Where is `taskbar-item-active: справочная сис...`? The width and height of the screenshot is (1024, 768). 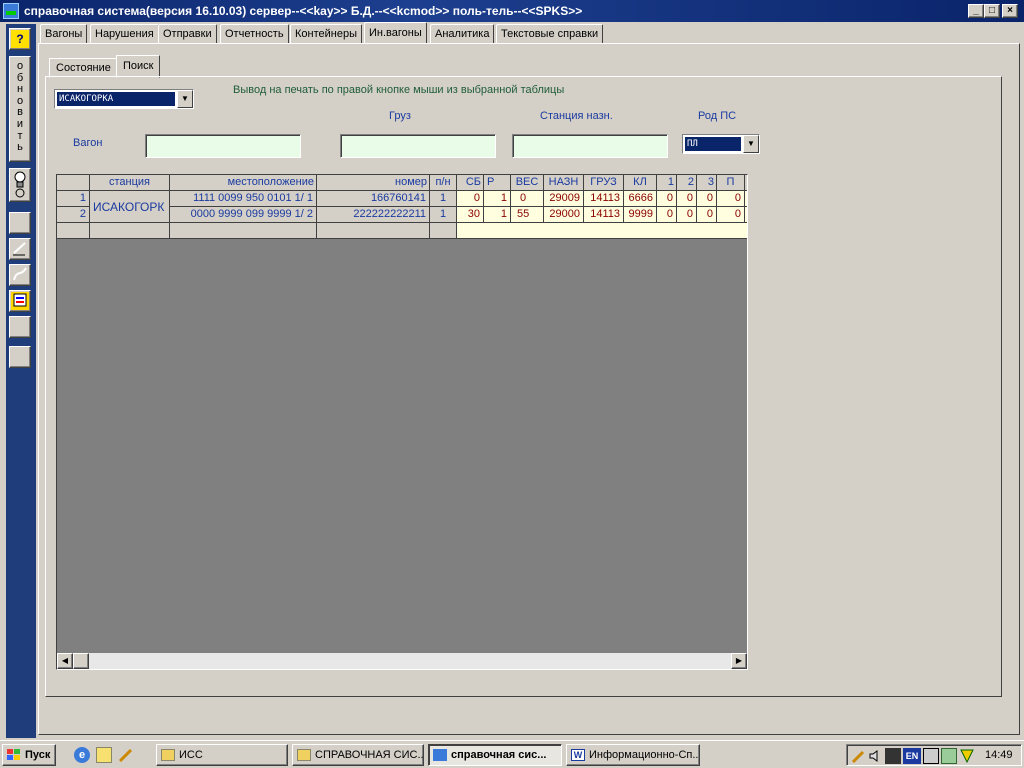 taskbar-item-active: справочная сис... is located at coordinates (495, 755).